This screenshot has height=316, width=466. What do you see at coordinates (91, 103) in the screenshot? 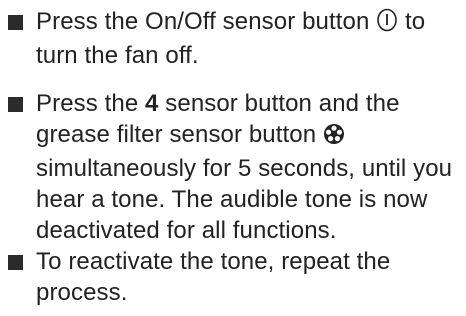
I see `text-segment: Press the` at bounding box center [91, 103].